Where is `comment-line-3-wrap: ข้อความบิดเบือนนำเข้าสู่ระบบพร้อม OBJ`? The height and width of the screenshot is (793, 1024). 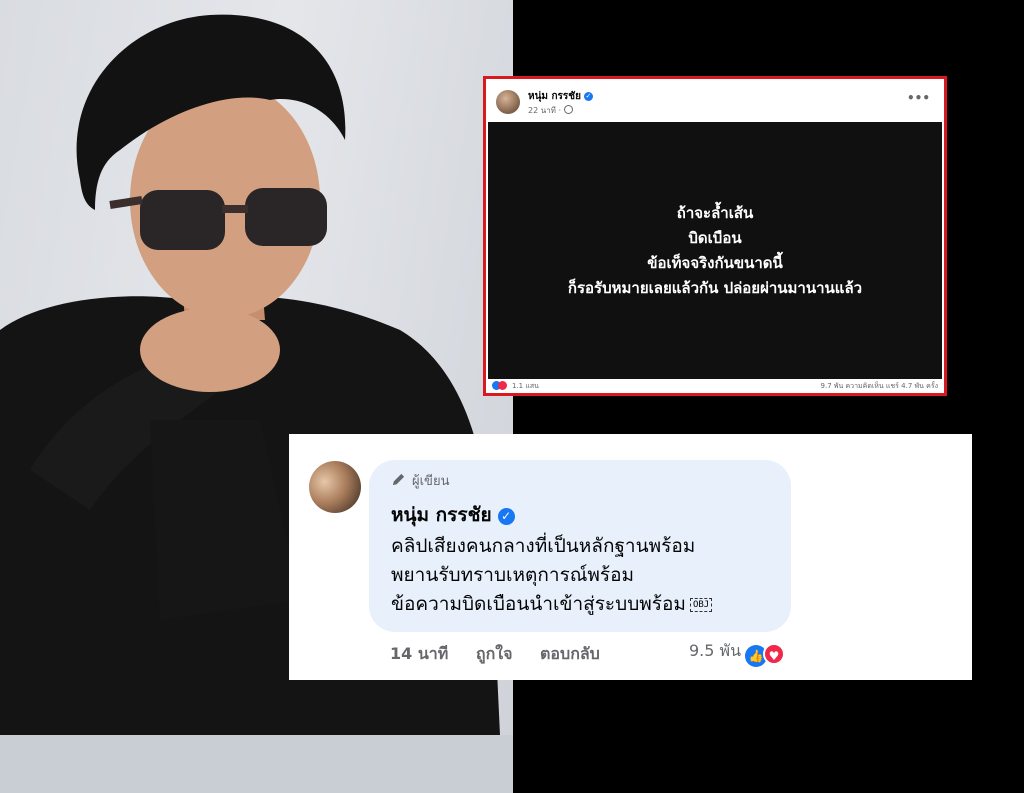
comment-line-3-wrap: ข้อความบิดเบือนนำเข้าสู่ระบบพร้อม OBJ is located at coordinates (588, 604).